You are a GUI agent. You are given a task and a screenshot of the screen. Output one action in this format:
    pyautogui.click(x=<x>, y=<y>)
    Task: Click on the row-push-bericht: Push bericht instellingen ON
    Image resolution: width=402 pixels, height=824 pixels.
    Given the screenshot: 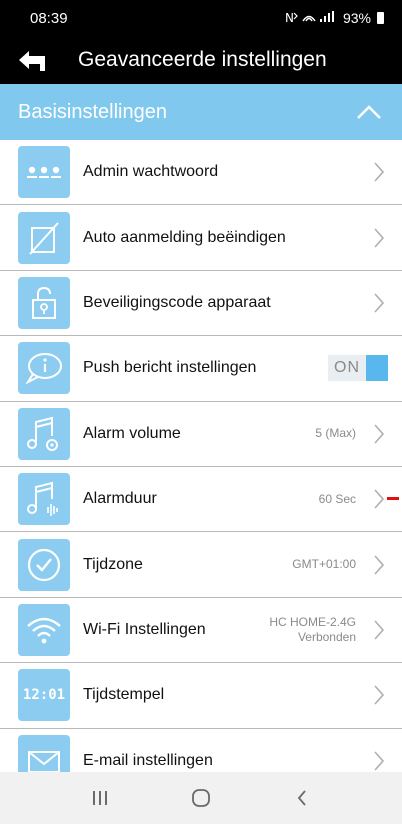 What is the action you would take?
    pyautogui.click(x=201, y=369)
    